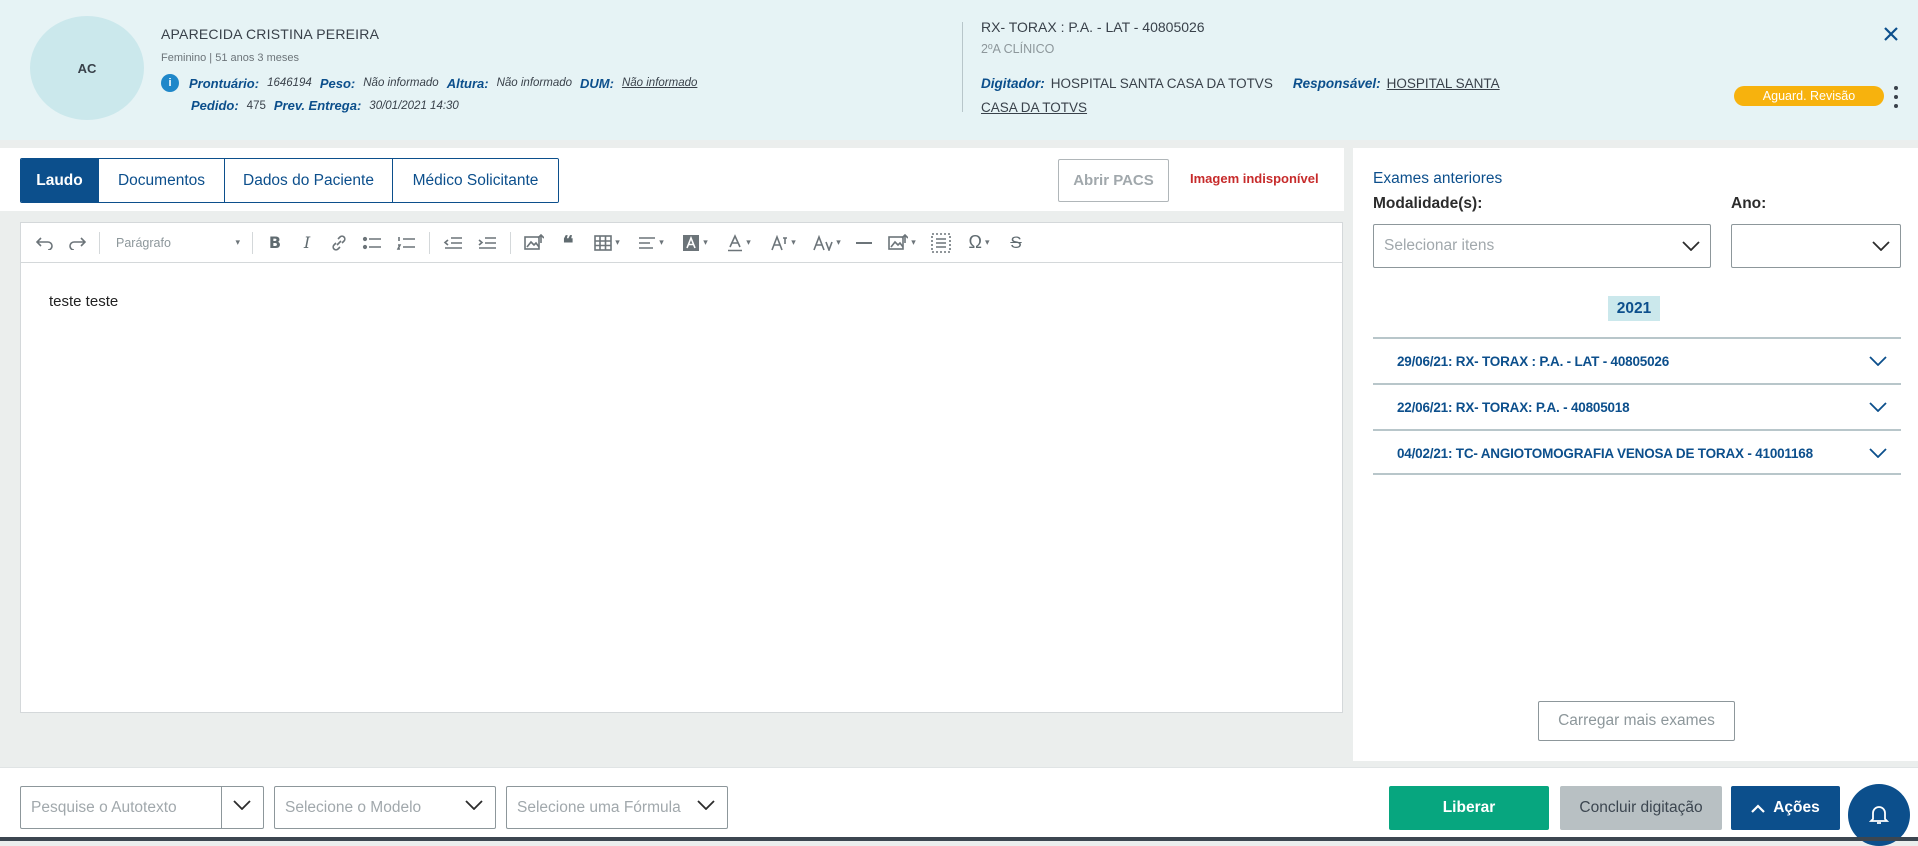  Describe the element at coordinates (1438, 178) in the screenshot. I see `previous-exams-title: Exames anteriores` at that location.